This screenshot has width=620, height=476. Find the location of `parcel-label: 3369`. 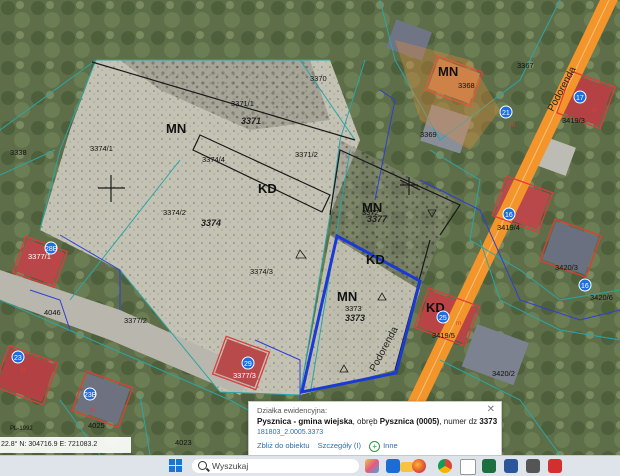

parcel-label: 3369 is located at coordinates (428, 134).